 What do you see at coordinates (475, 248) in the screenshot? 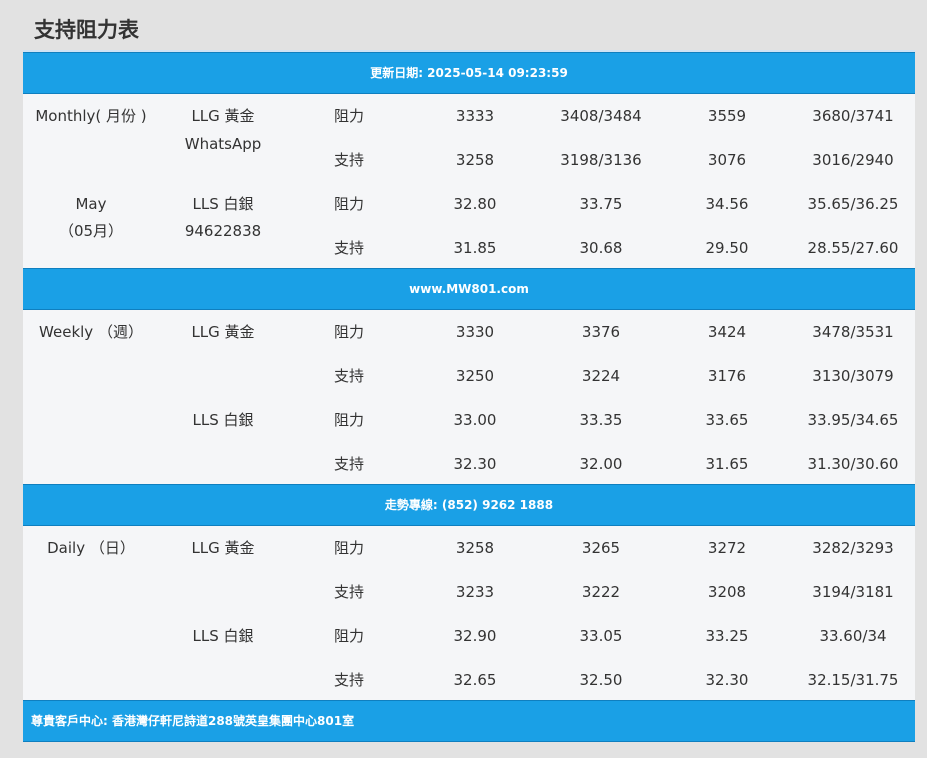
I see `value-cell: 31.85` at bounding box center [475, 248].